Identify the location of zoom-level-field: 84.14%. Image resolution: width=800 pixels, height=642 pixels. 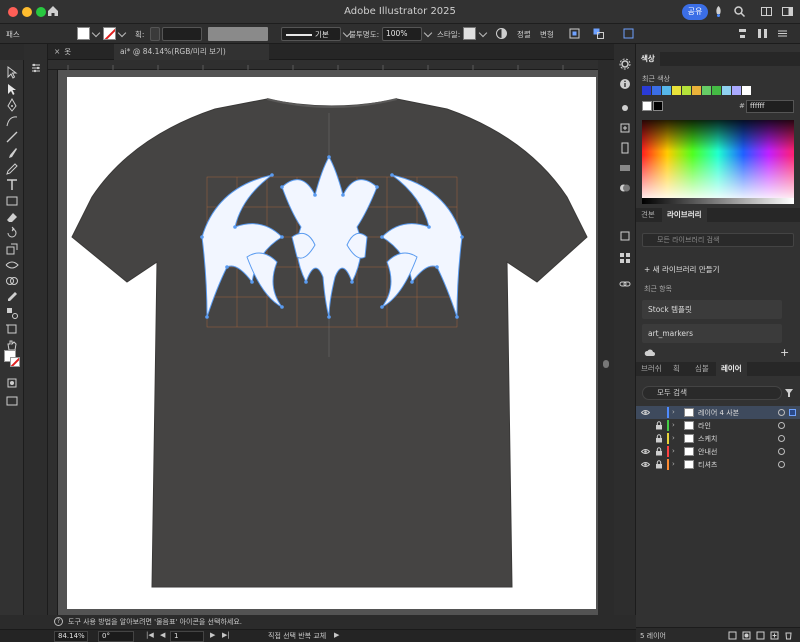
(71, 636).